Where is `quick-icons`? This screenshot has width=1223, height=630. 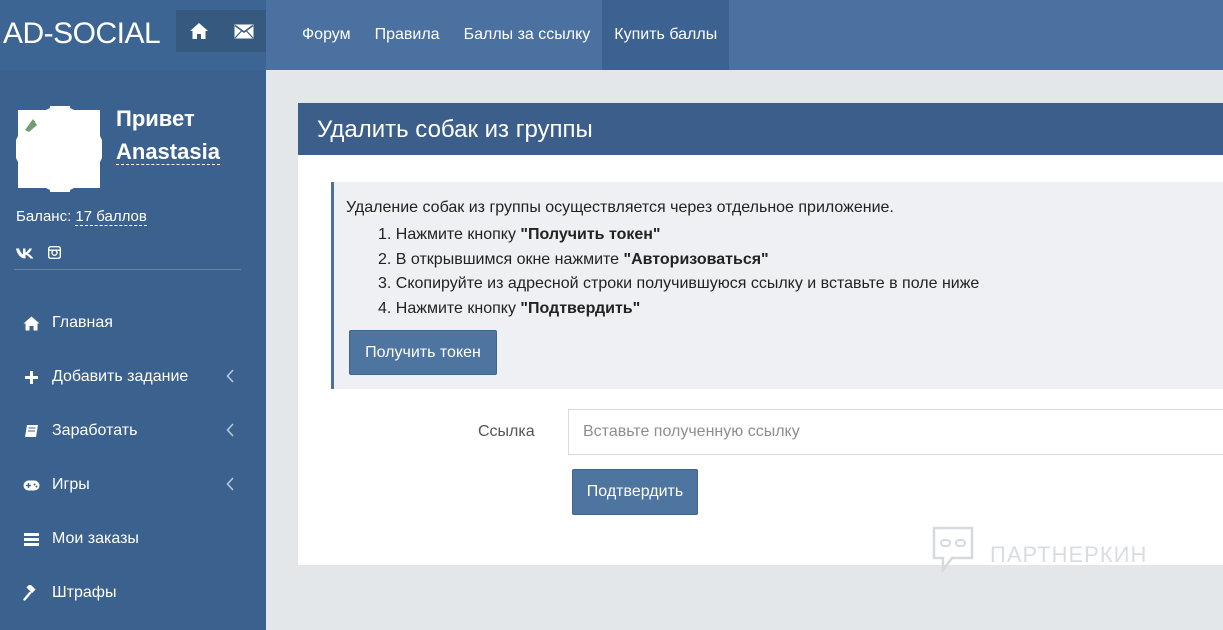
quick-icons is located at coordinates (221, 31).